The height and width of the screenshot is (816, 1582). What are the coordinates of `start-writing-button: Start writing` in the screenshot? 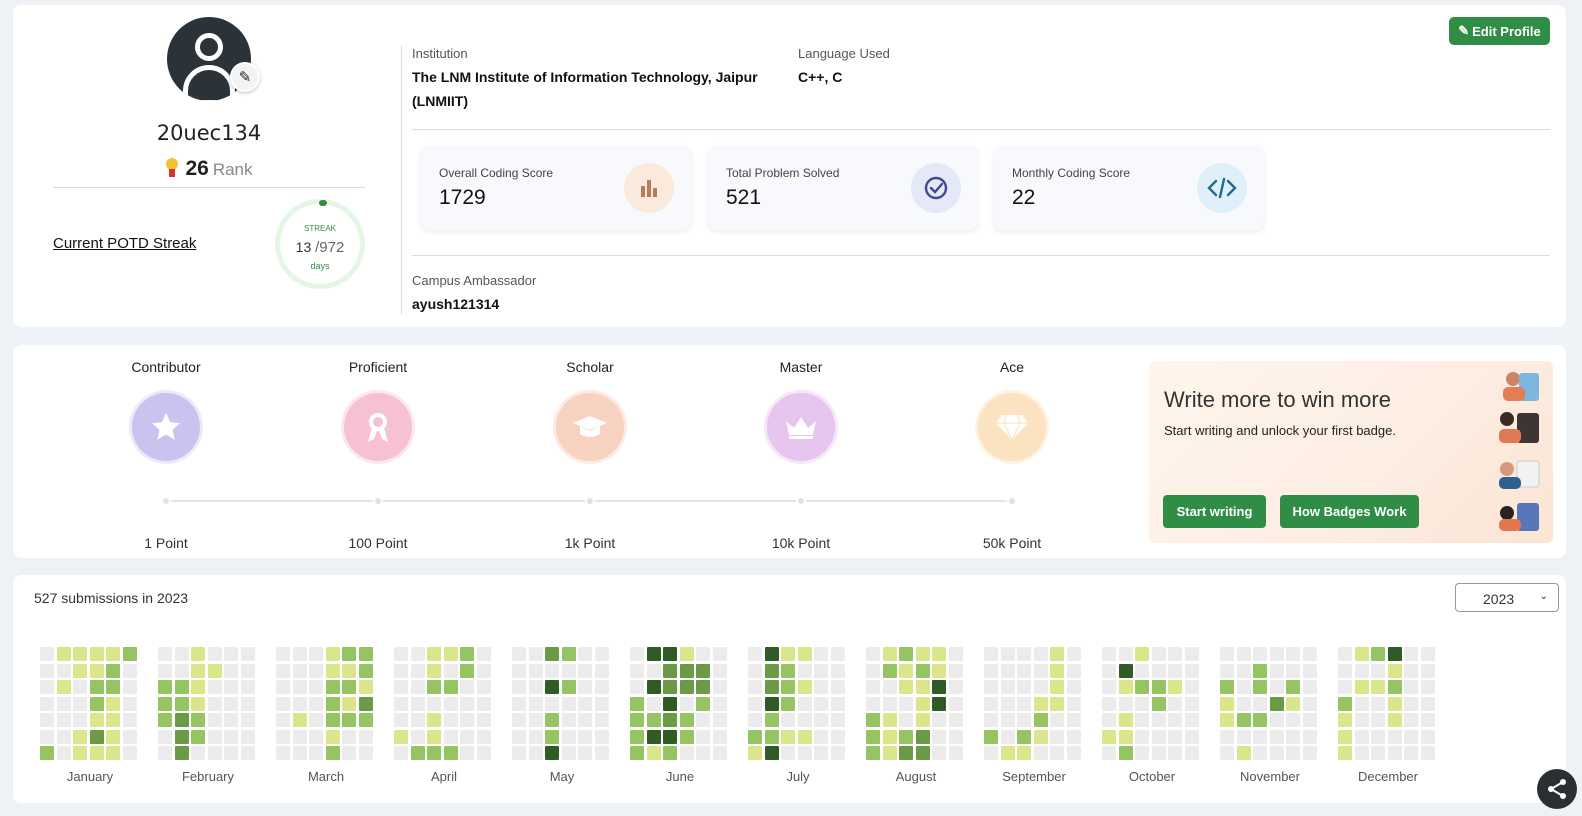 It's located at (1214, 511).